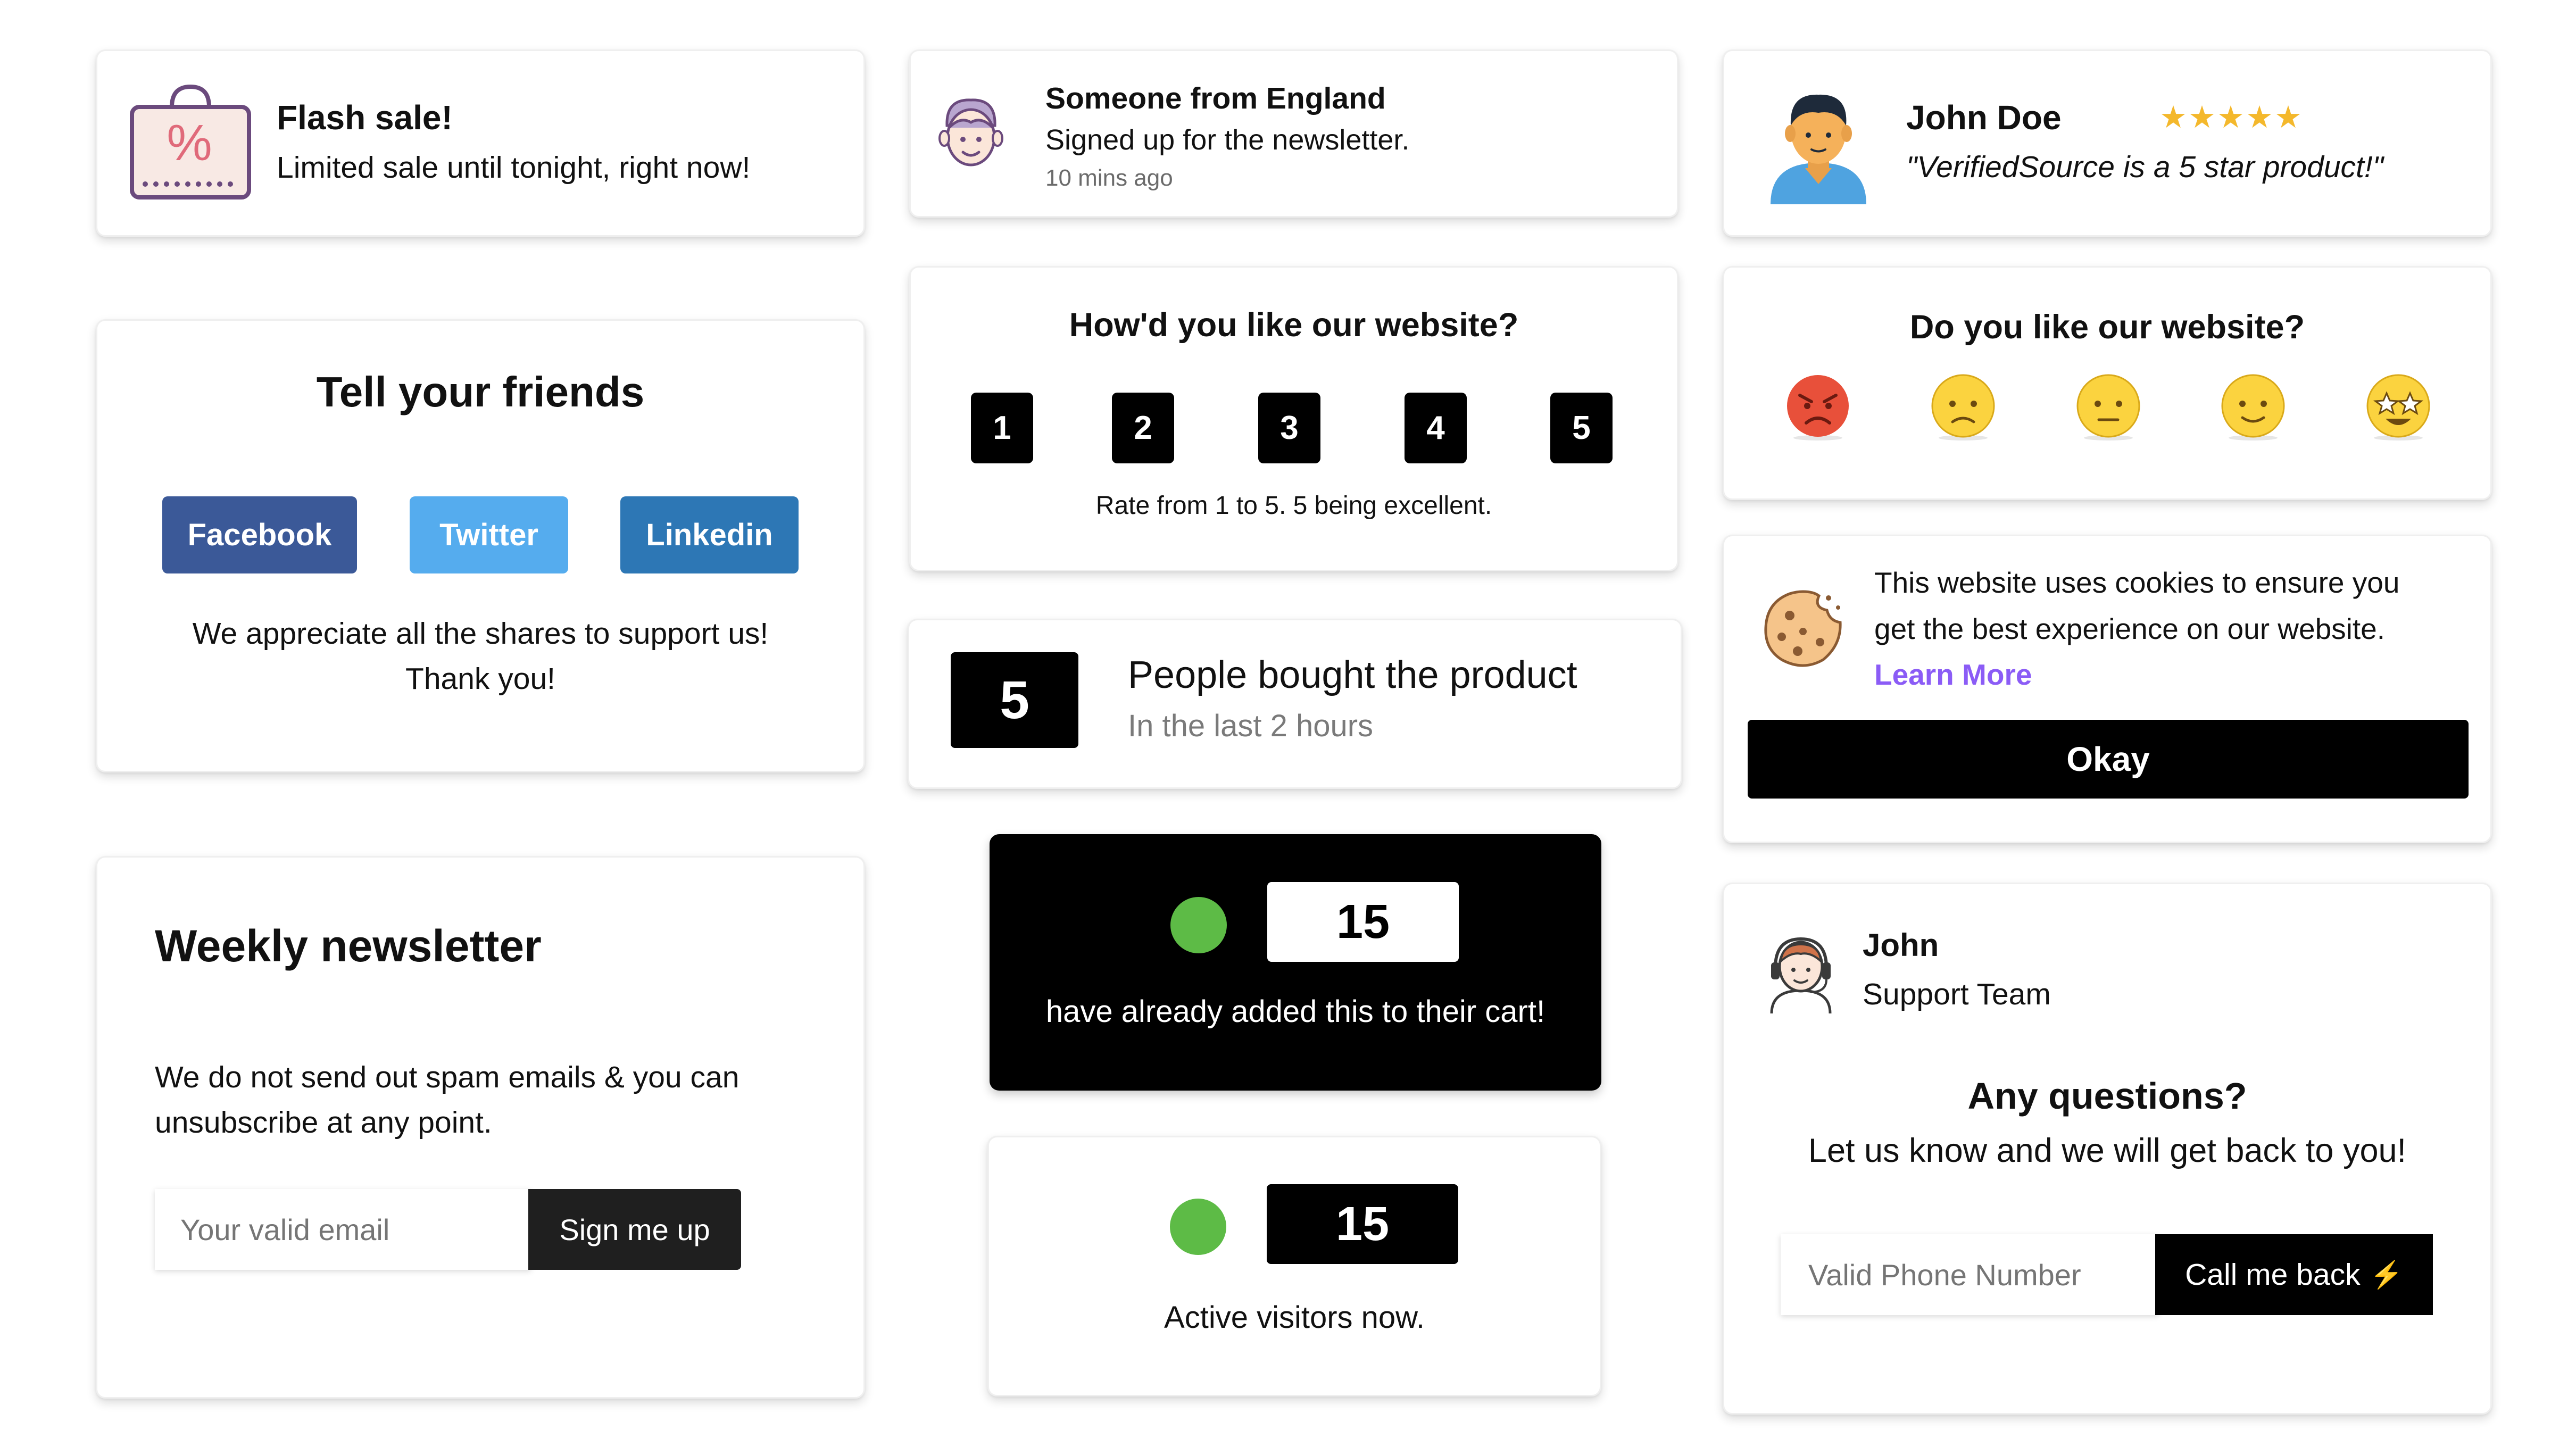 The height and width of the screenshot is (1430, 2576). What do you see at coordinates (1109, 178) in the screenshot?
I see `signup-time: 10 mins ago` at bounding box center [1109, 178].